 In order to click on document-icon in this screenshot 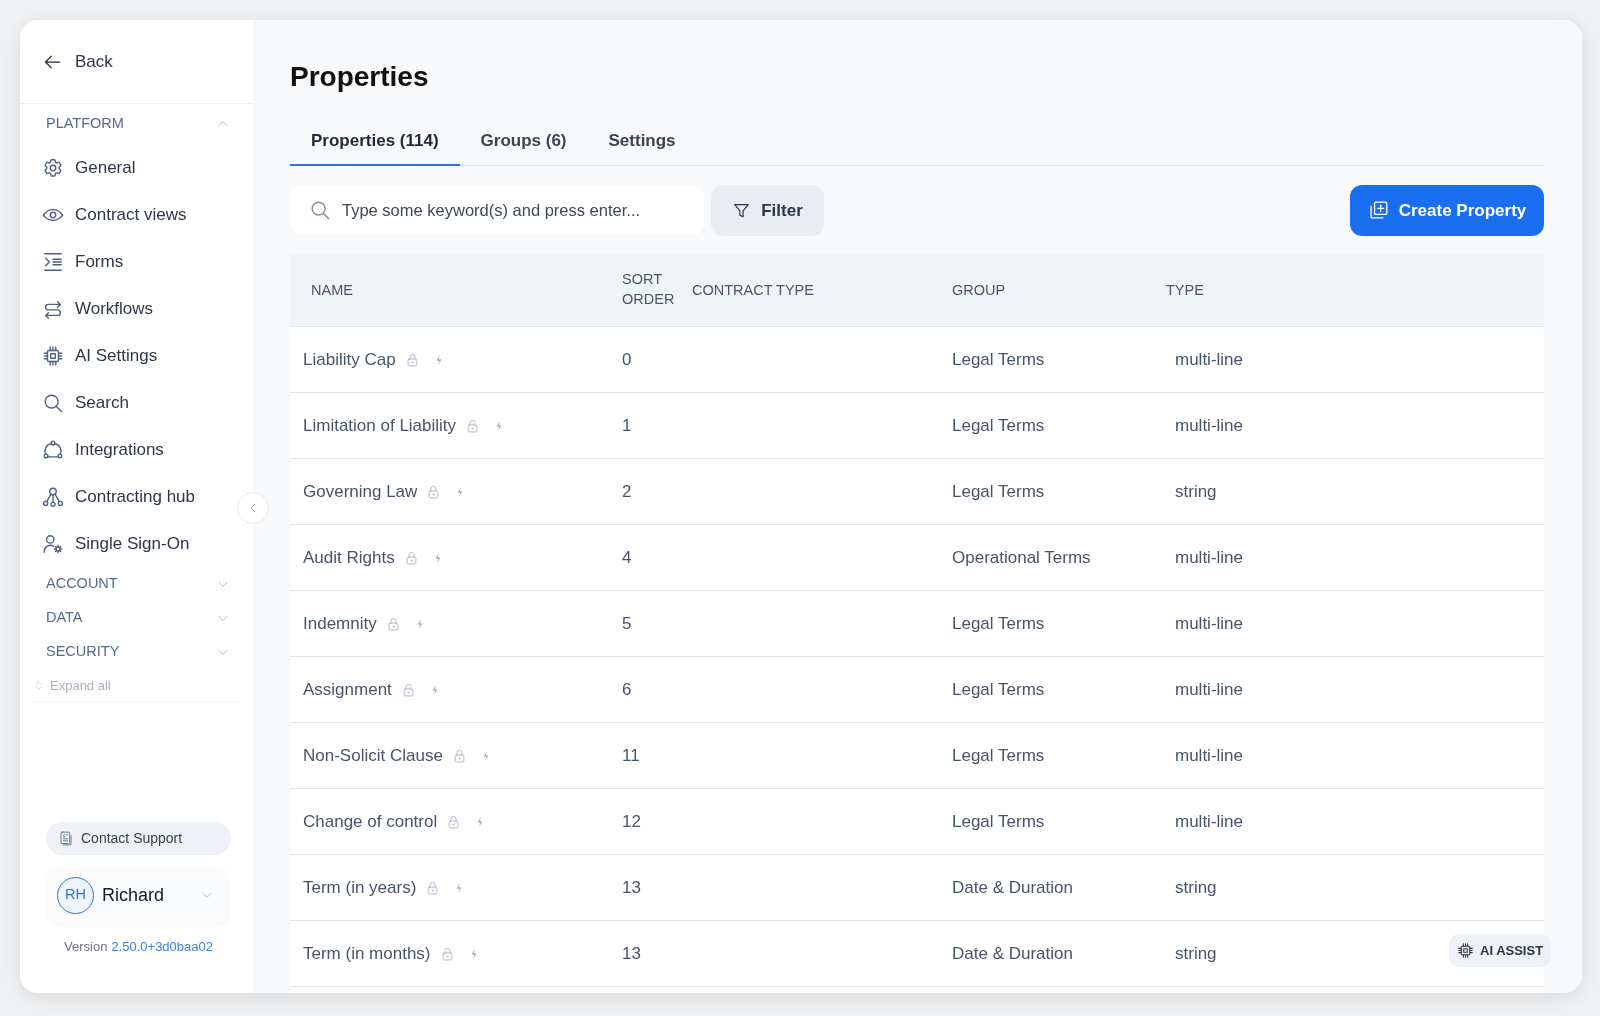, I will do `click(66, 838)`.